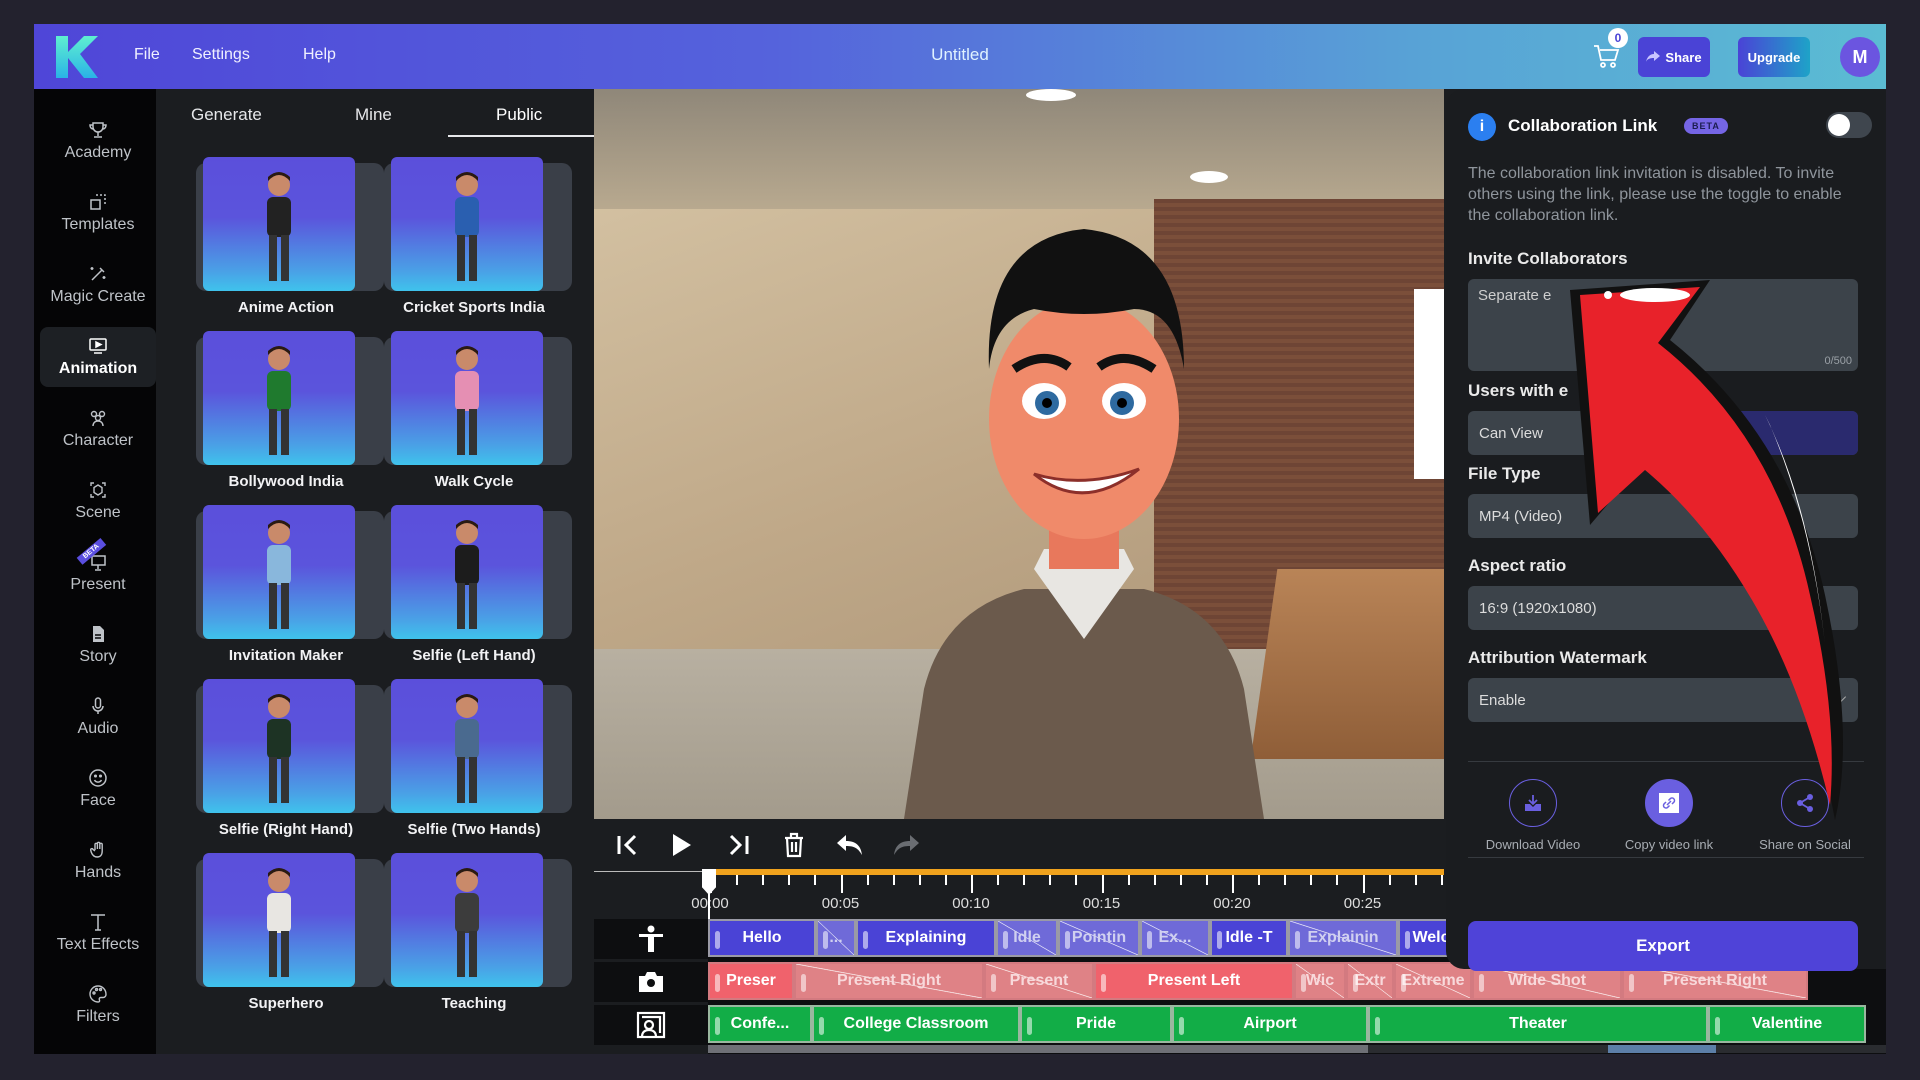 The height and width of the screenshot is (1080, 1920). Describe the element at coordinates (682, 845) in the screenshot. I see `play-button` at that location.